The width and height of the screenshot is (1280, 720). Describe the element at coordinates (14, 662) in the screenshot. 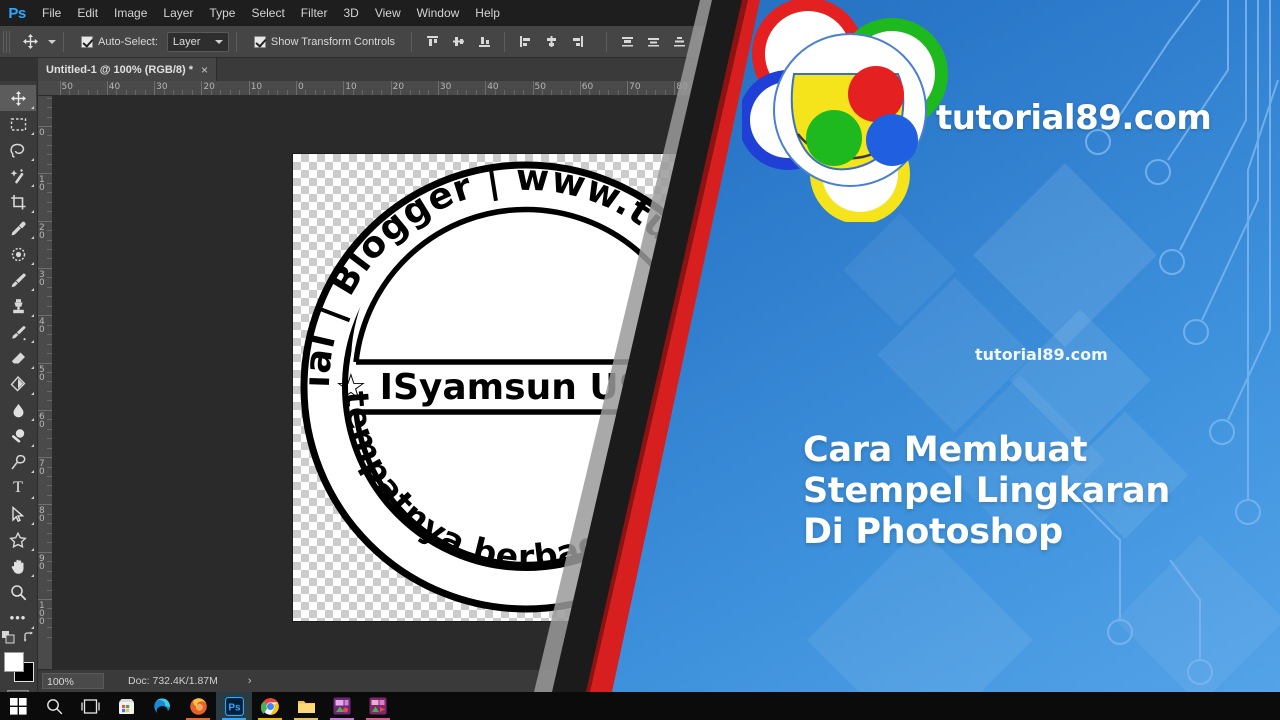

I see `foreground-color-swatch` at that location.